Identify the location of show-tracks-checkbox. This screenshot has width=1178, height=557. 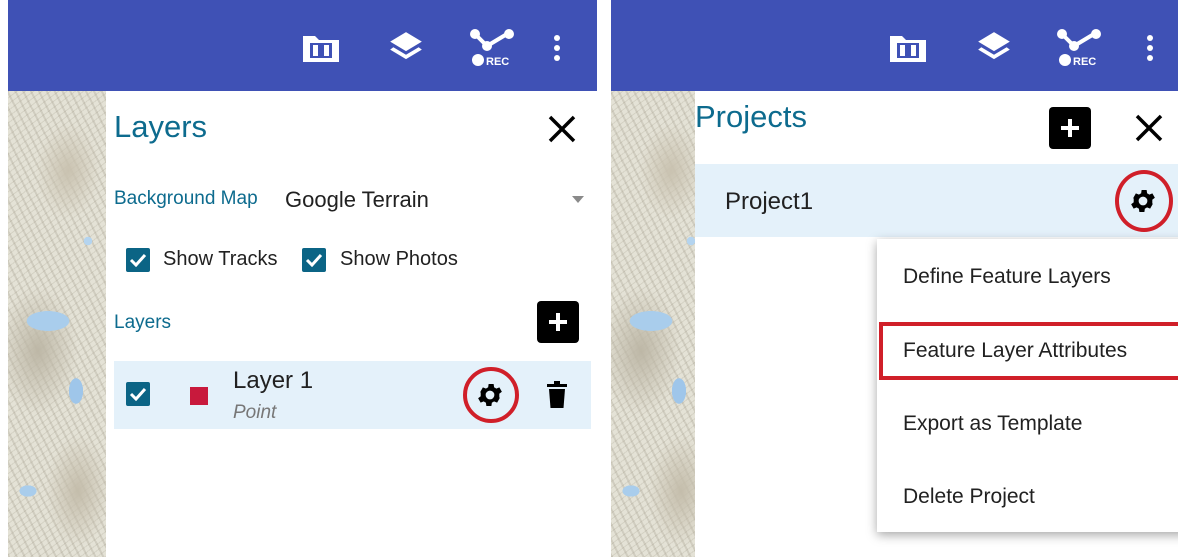
(138, 260).